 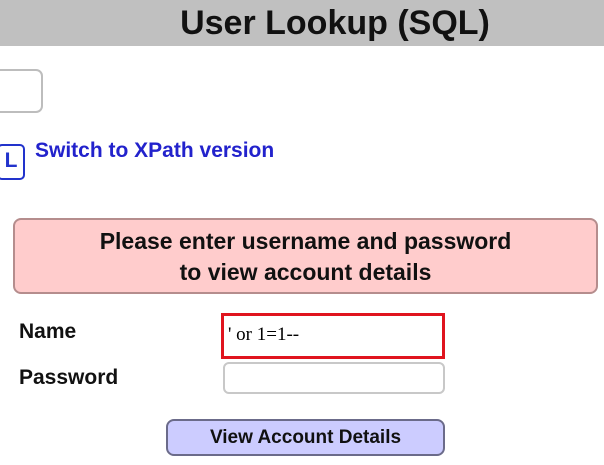 I want to click on partial-input-box, so click(x=21, y=91).